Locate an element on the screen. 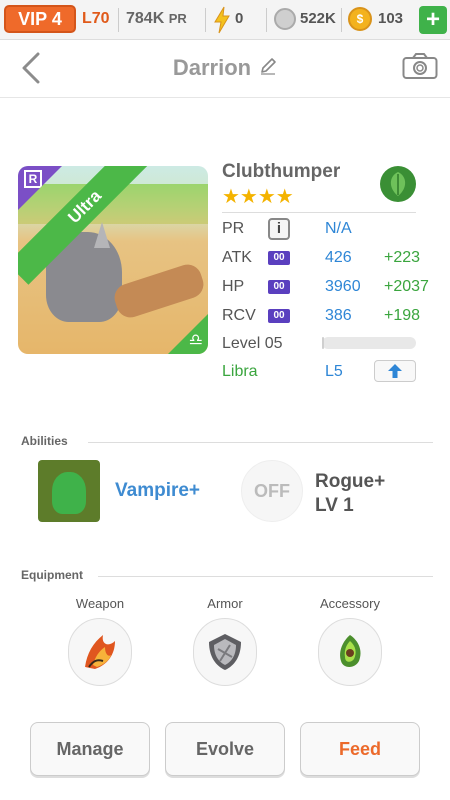  accessory-slot is located at coordinates (350, 652).